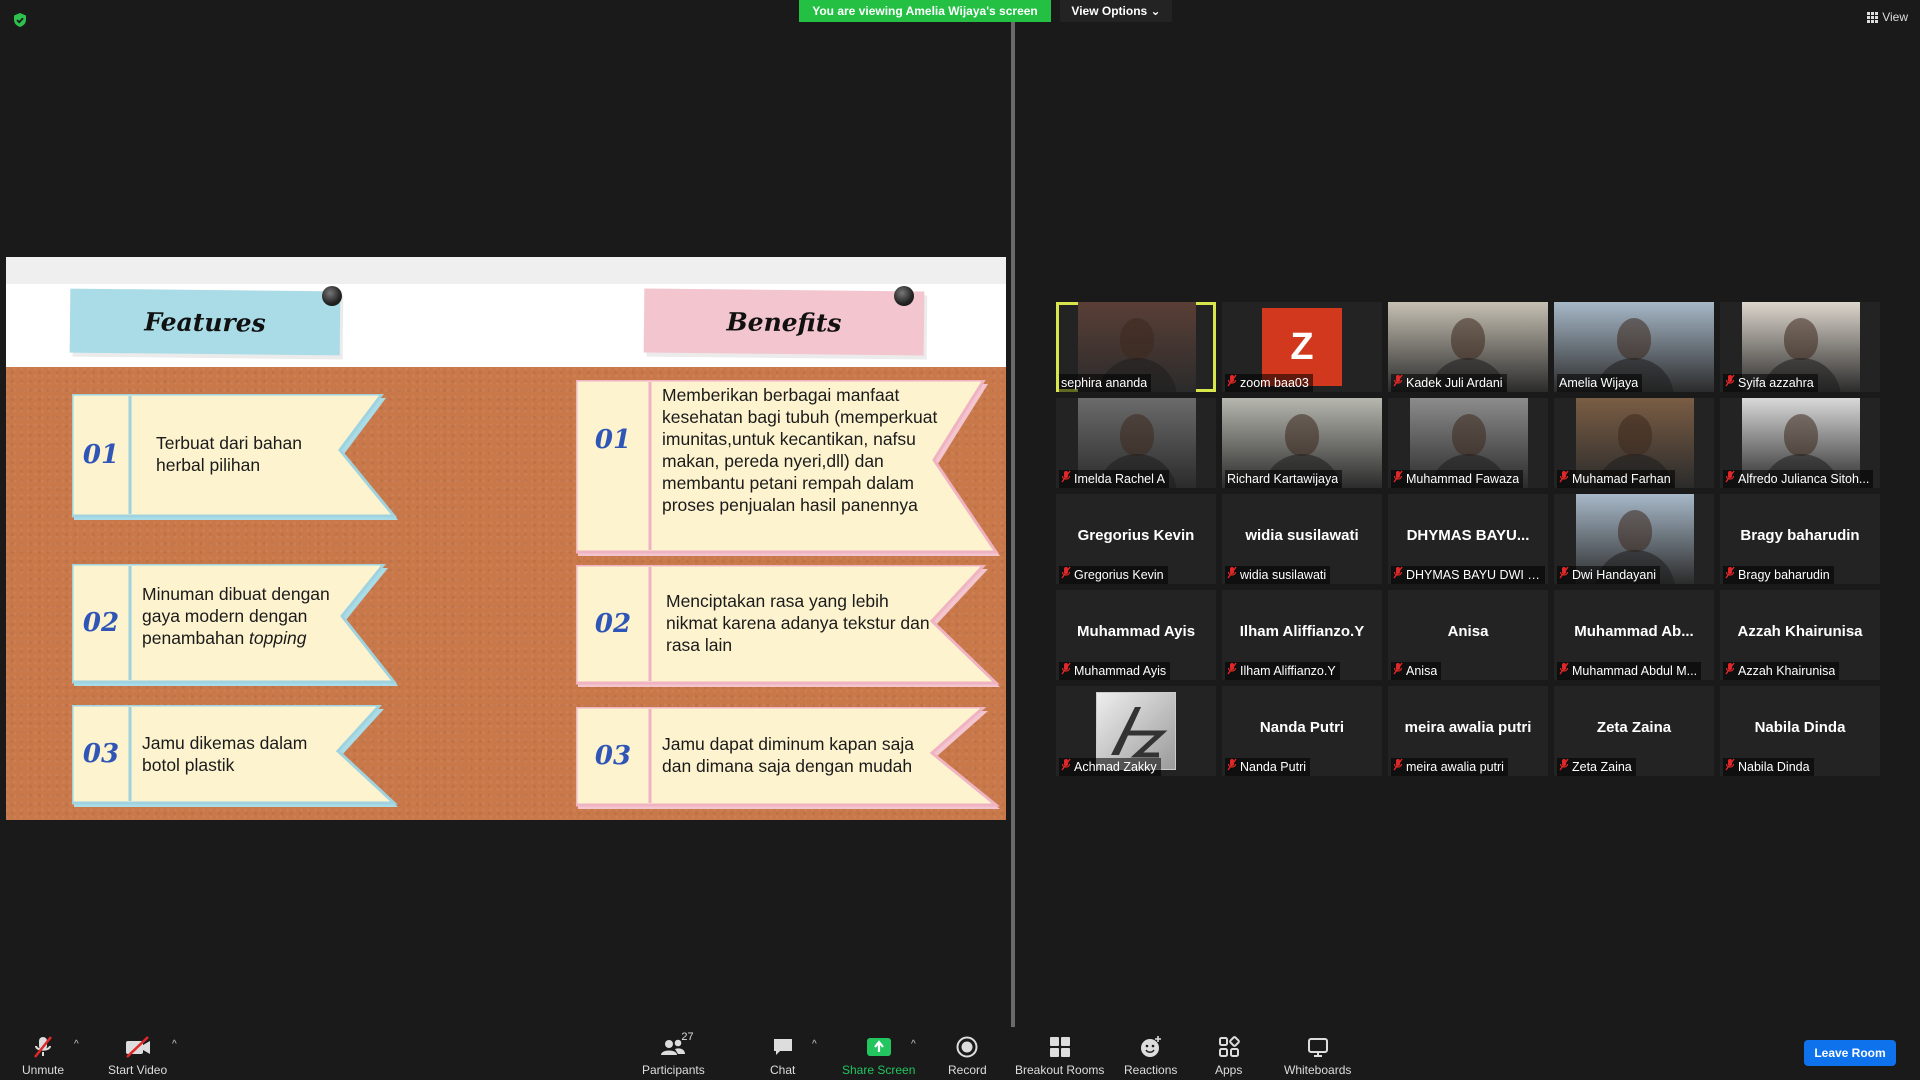  I want to click on whiteboards-button: Whiteboards, so click(1317, 1056).